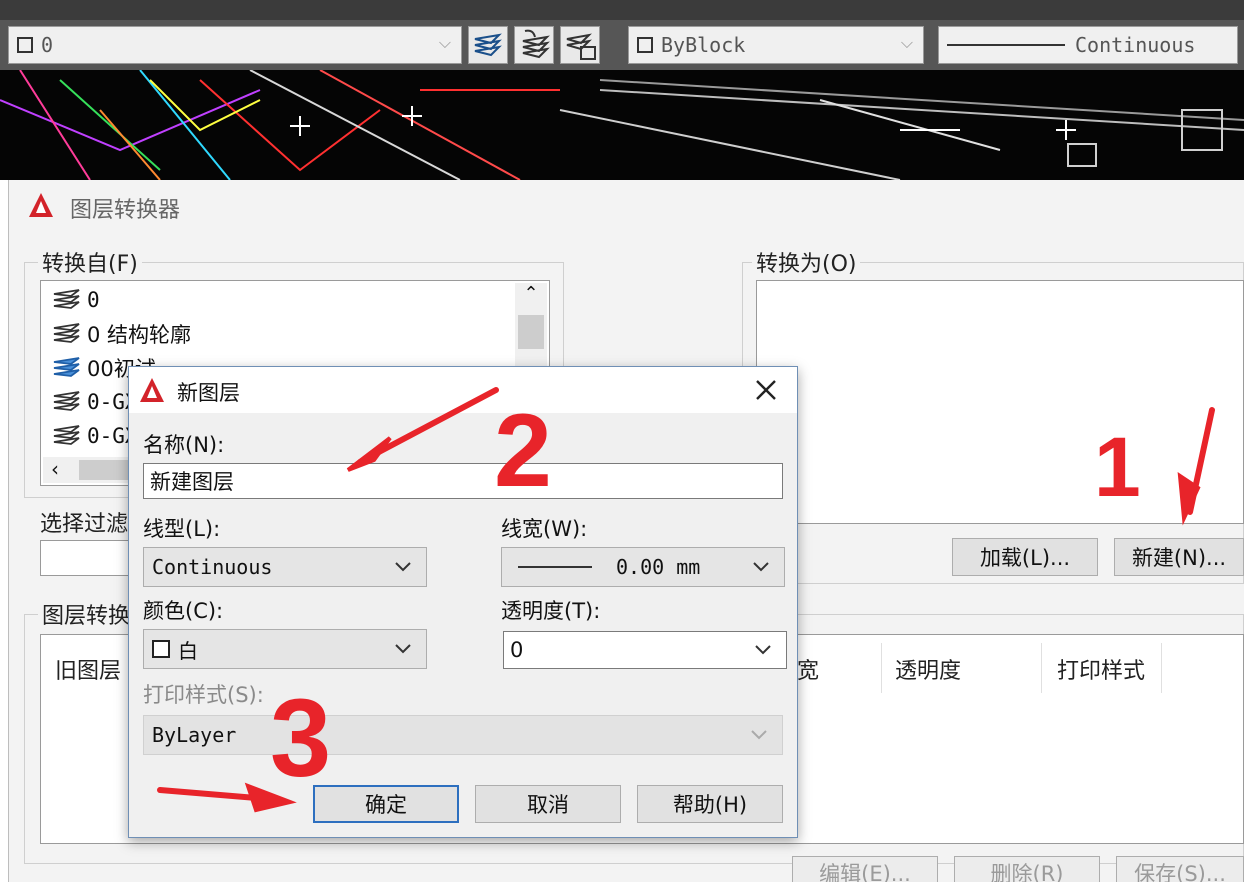 Image resolution: width=1244 pixels, height=882 pixels. What do you see at coordinates (523, 451) in the screenshot?
I see `annotation-2: 2` at bounding box center [523, 451].